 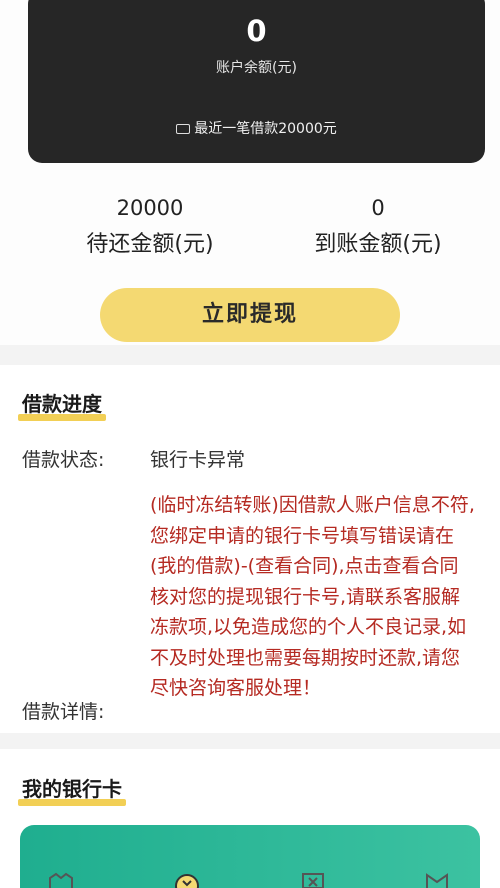 I want to click on received-amount-label: 到账金额(元), so click(x=378, y=244).